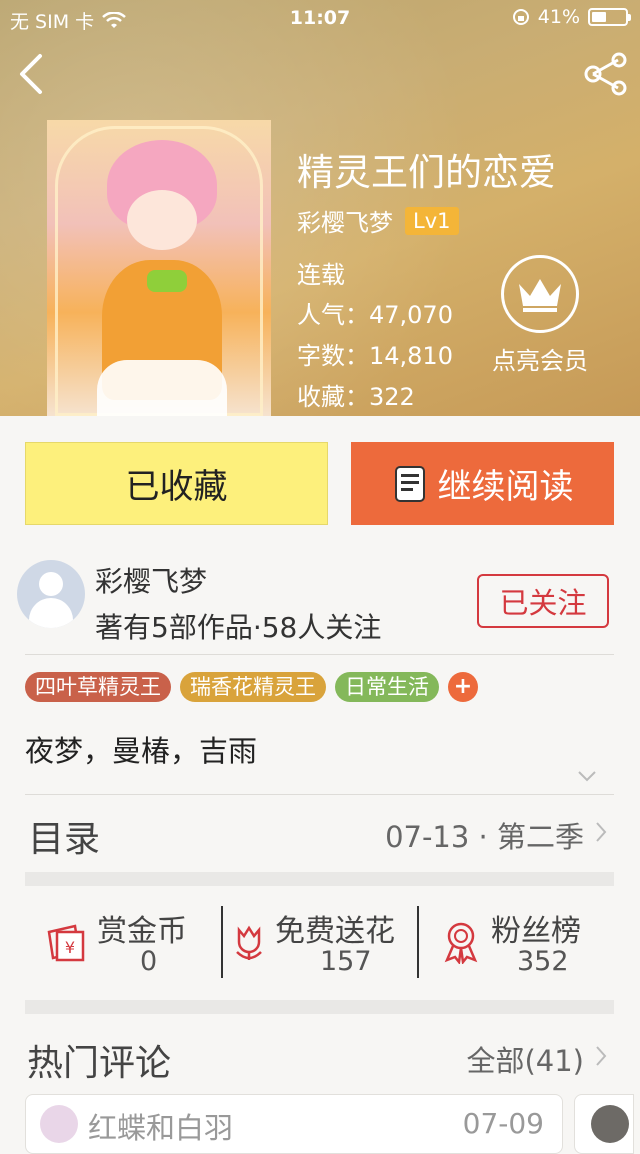 Image resolution: width=640 pixels, height=1154 pixels. I want to click on fan-ranking-button: 粉丝榜 352, so click(516, 944).